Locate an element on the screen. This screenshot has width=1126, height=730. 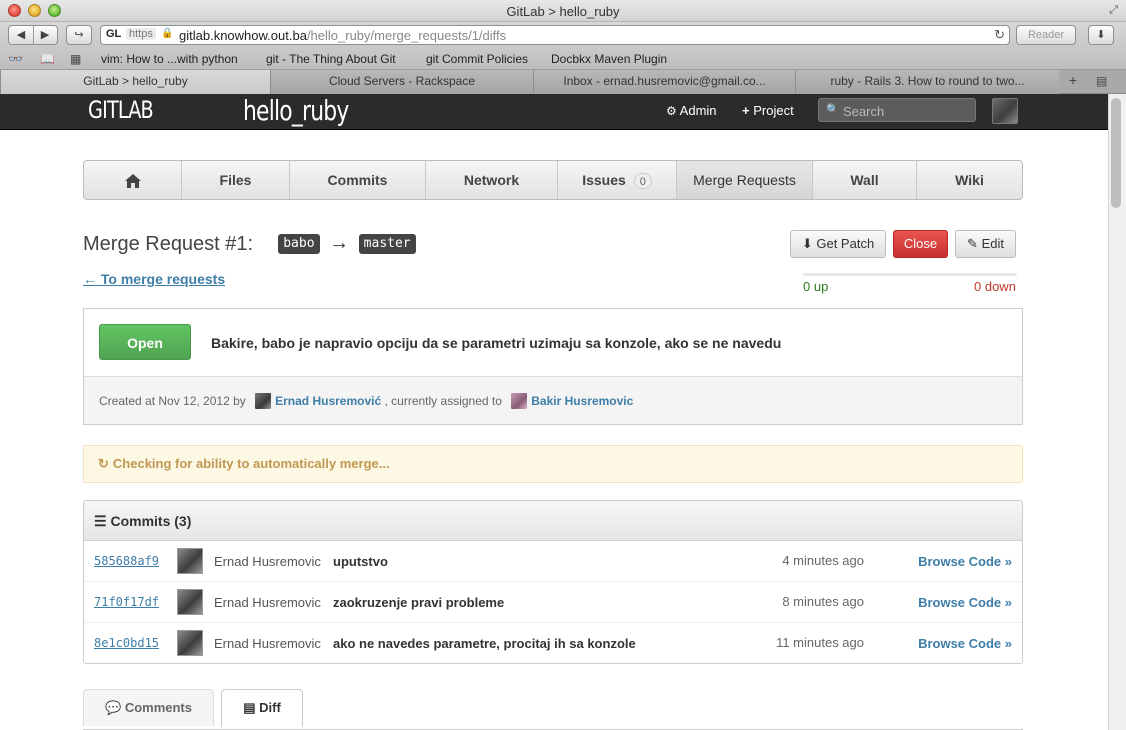
new-project-label: Project is located at coordinates (773, 110).